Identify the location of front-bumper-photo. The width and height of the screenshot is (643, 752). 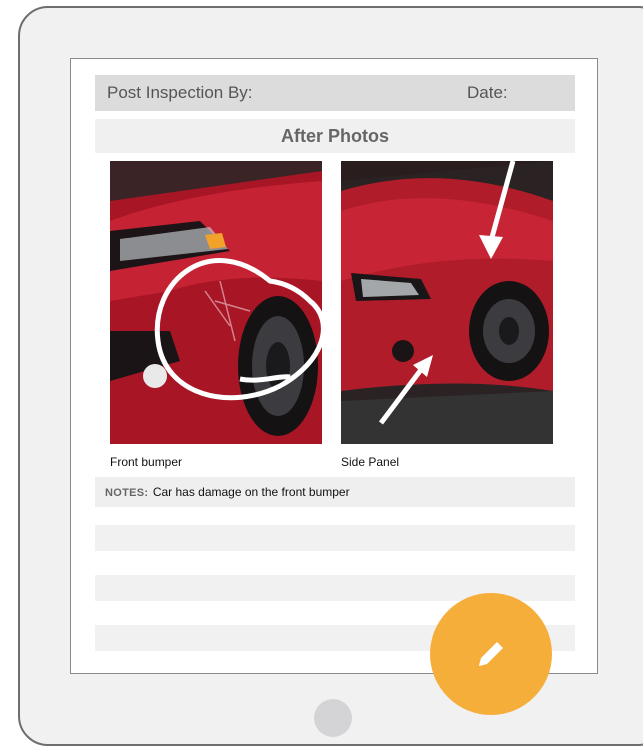
(216, 302).